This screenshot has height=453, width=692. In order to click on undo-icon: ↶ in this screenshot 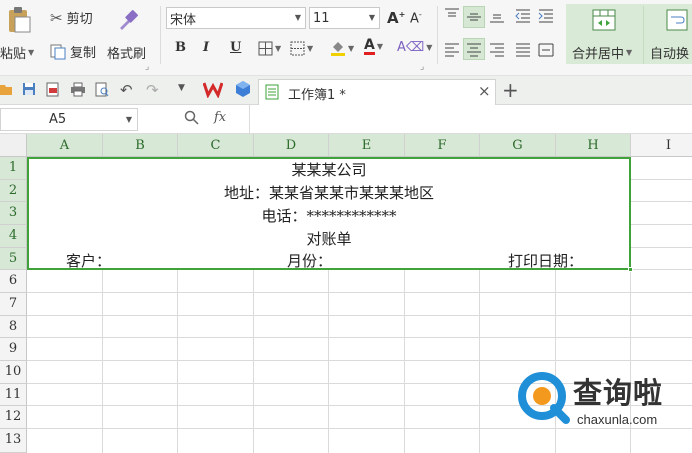, I will do `click(126, 90)`.